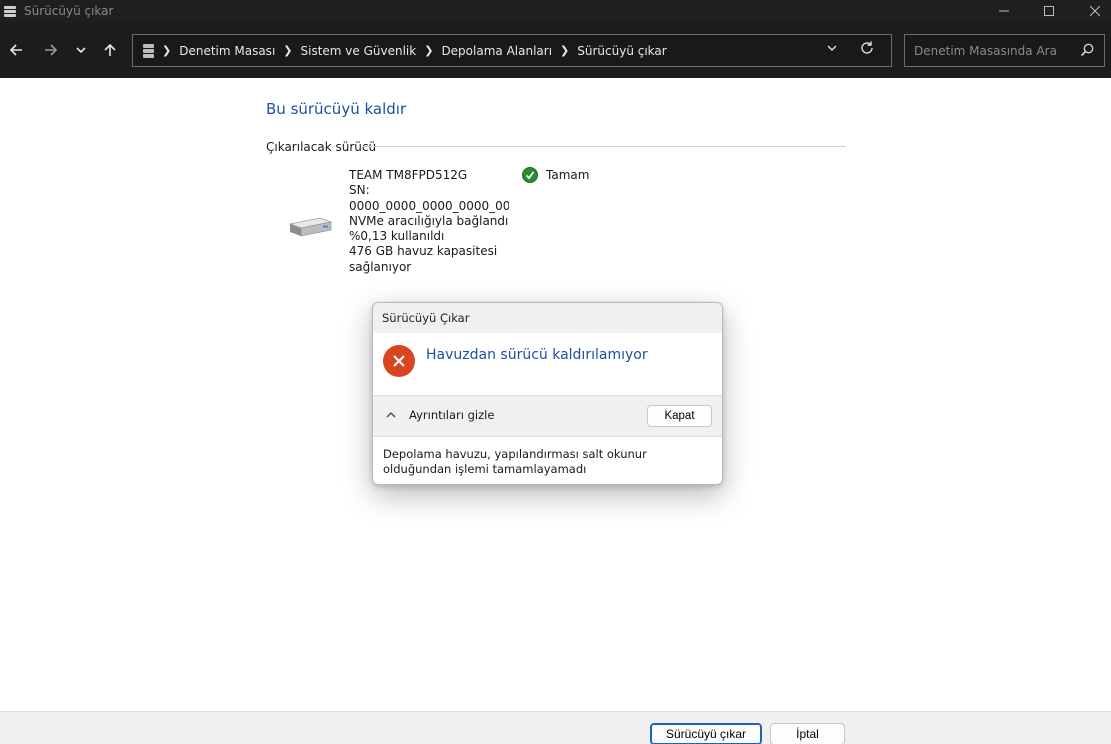 The width and height of the screenshot is (1111, 744). I want to click on breadcrumb-storage-spaces: Depolama Alanları, so click(496, 51).